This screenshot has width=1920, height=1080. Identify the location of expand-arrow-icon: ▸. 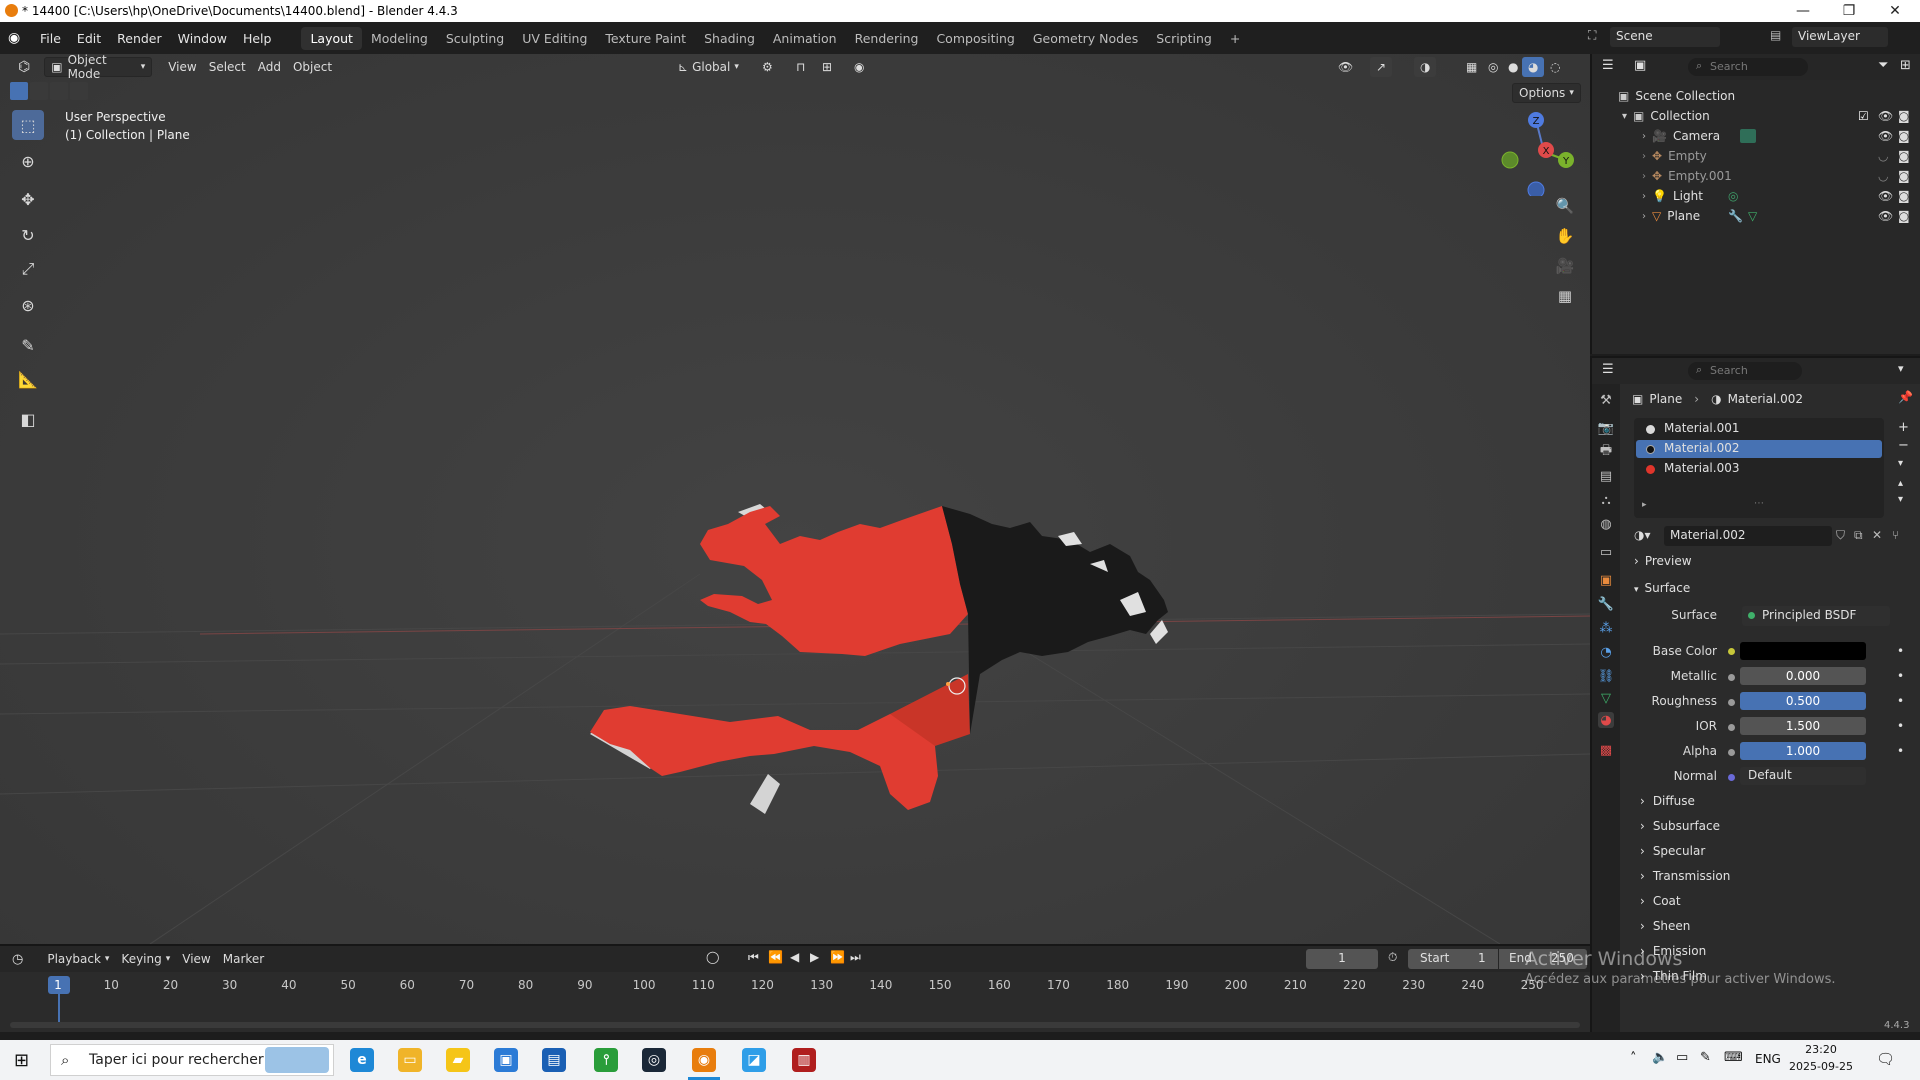
(1644, 505).